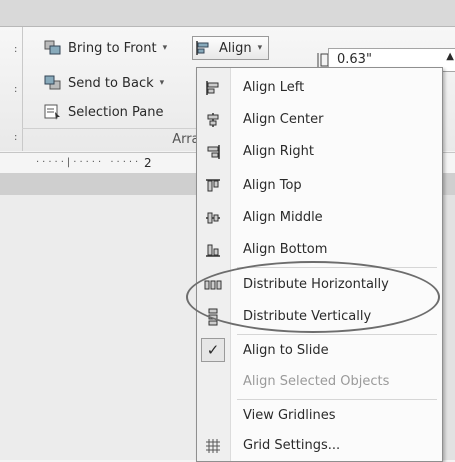 The image size is (455, 462). Describe the element at coordinates (227, 13) in the screenshot. I see `ribbon-tab-strip` at that location.